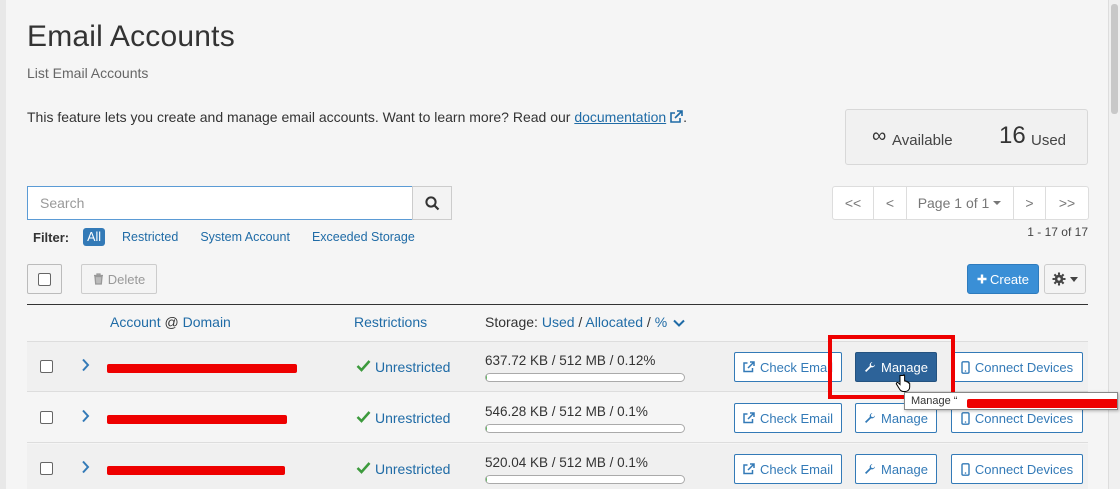 The height and width of the screenshot is (489, 1120). I want to click on page-subtitle: List Email Accounts, so click(88, 73).